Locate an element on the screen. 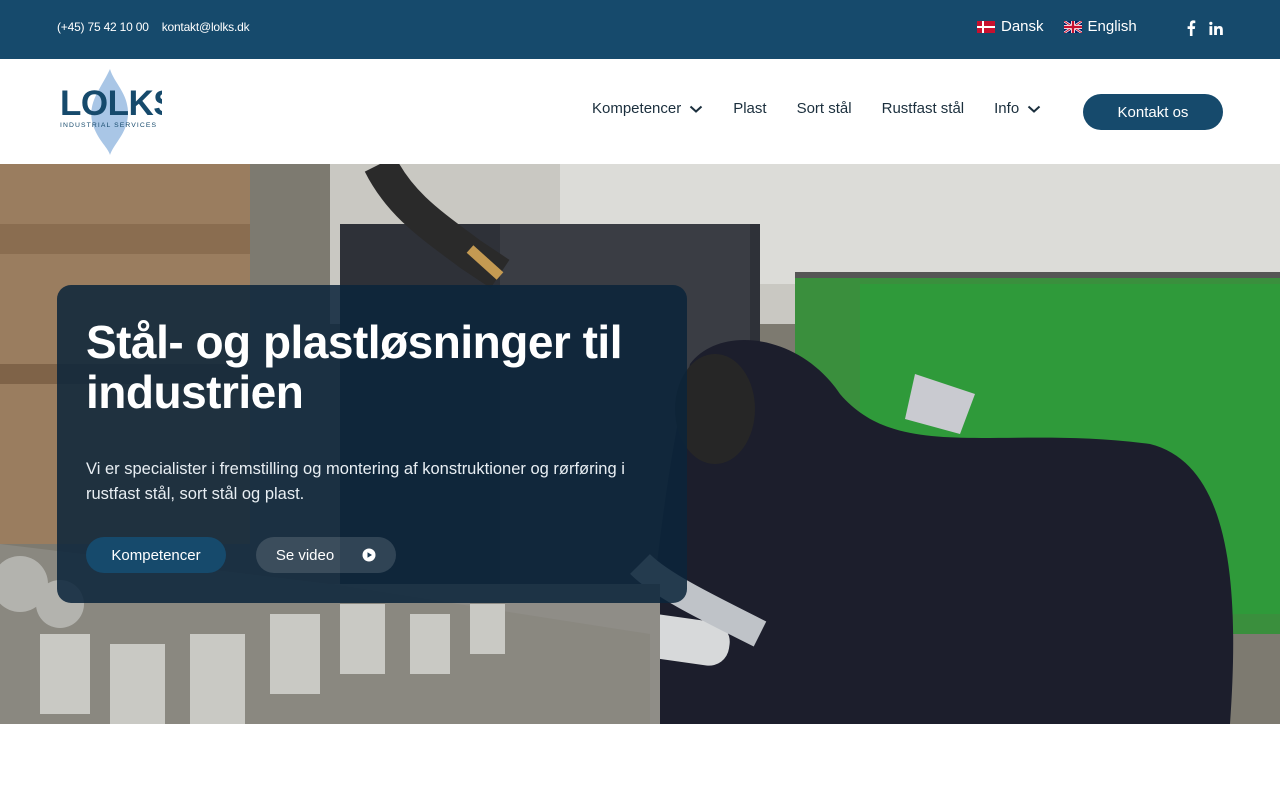  contact-info: (+45) 75 42 10 00 kontakt@lolks.dk is located at coordinates (153, 27).